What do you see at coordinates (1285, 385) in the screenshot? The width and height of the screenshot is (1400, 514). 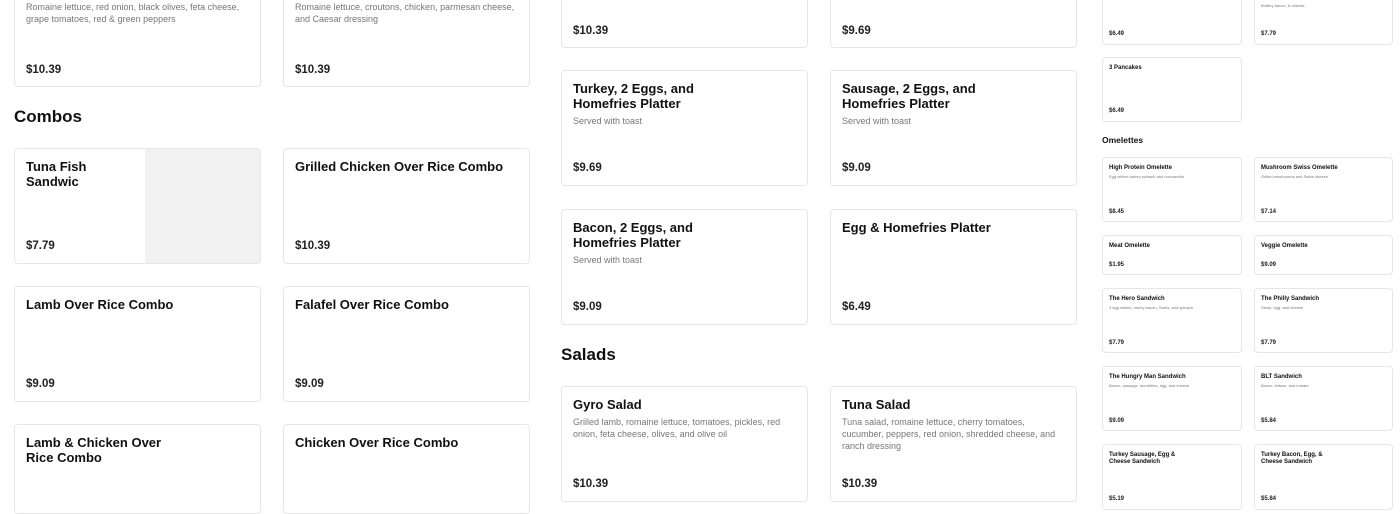 I see `item-description: Bacon, lettuce, and tomato` at bounding box center [1285, 385].